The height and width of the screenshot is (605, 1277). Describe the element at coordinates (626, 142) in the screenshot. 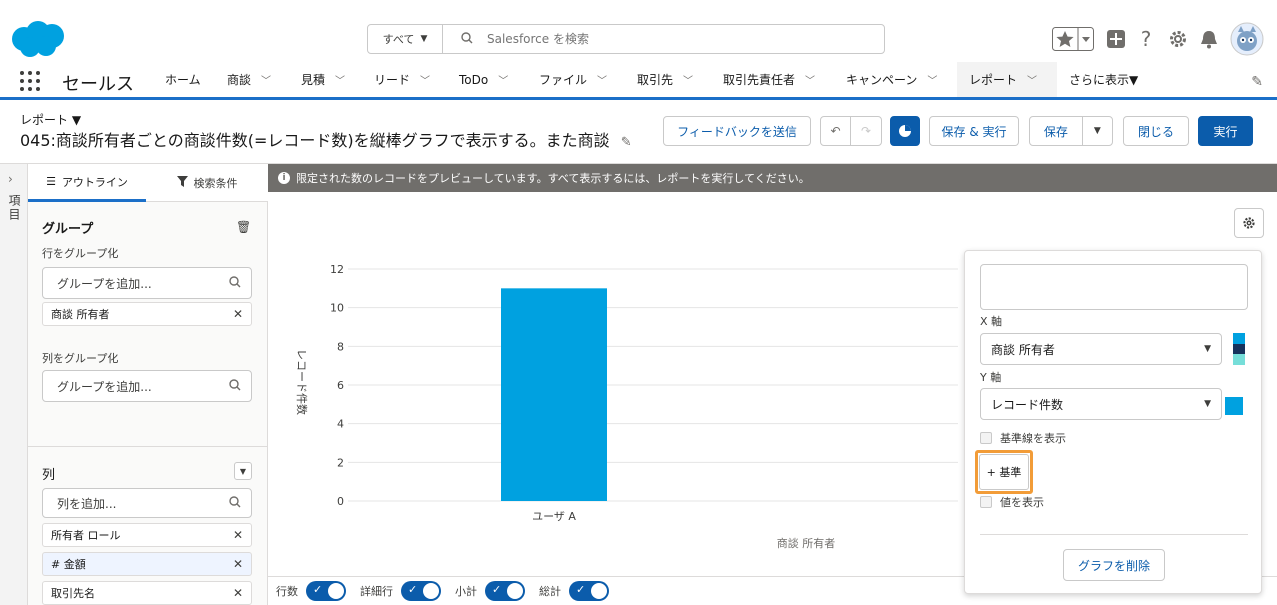

I see `edit-pencil-icon: ✎` at that location.